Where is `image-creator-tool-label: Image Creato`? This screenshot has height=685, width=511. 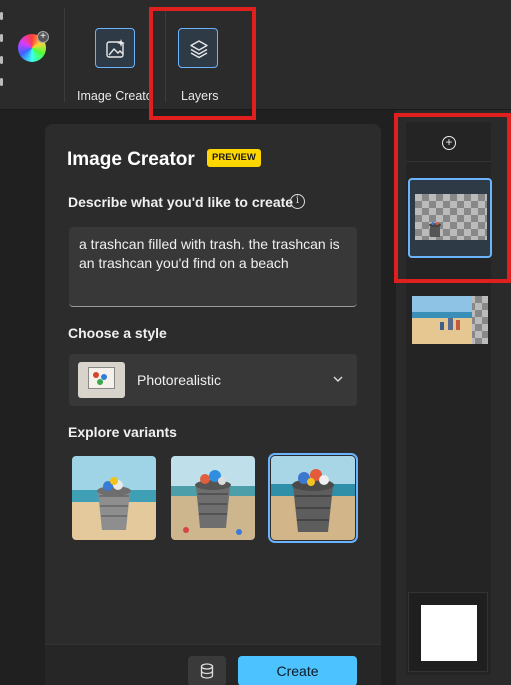 image-creator-tool-label: Image Creato is located at coordinates (115, 96).